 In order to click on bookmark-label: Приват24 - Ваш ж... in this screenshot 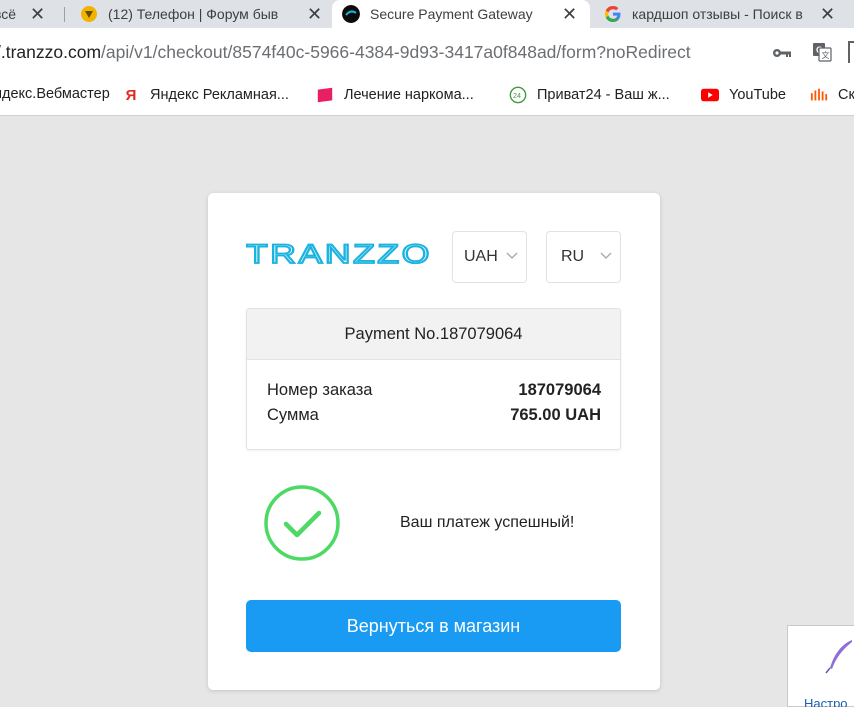, I will do `click(603, 95)`.